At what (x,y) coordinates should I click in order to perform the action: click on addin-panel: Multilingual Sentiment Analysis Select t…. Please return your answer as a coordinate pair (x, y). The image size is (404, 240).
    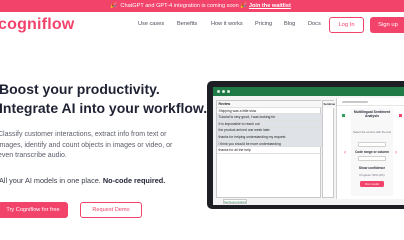
    Looking at the image, I should click on (370, 148).